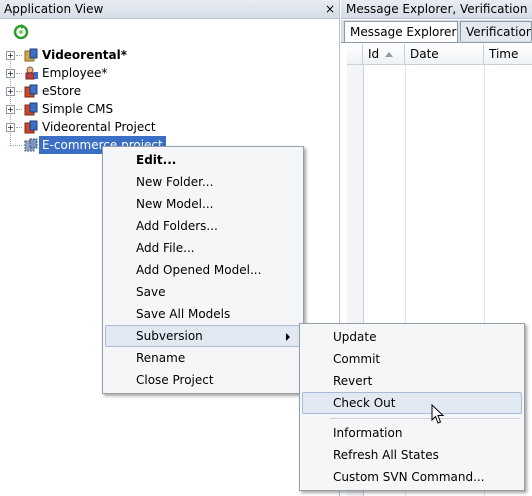  Describe the element at coordinates (54, 9) in the screenshot. I see `application-view-title: Application View` at that location.